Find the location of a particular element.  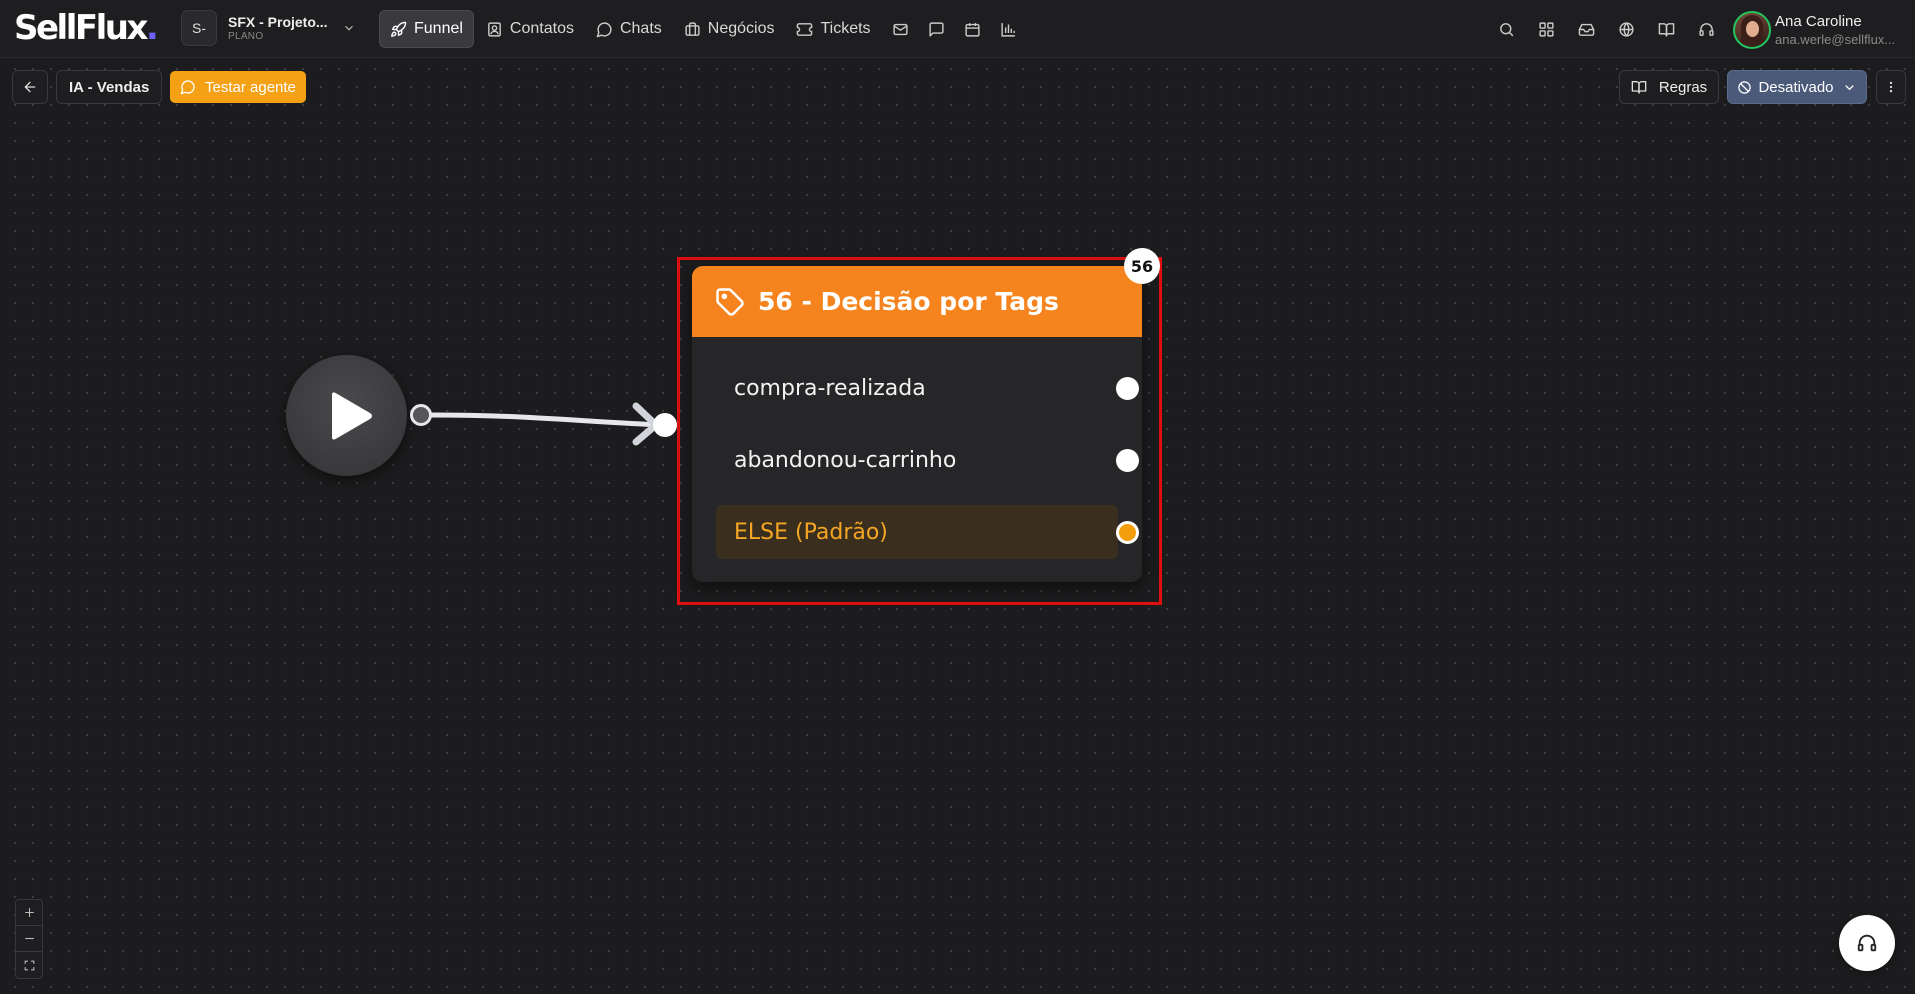

inbox-icon is located at coordinates (1586, 29).